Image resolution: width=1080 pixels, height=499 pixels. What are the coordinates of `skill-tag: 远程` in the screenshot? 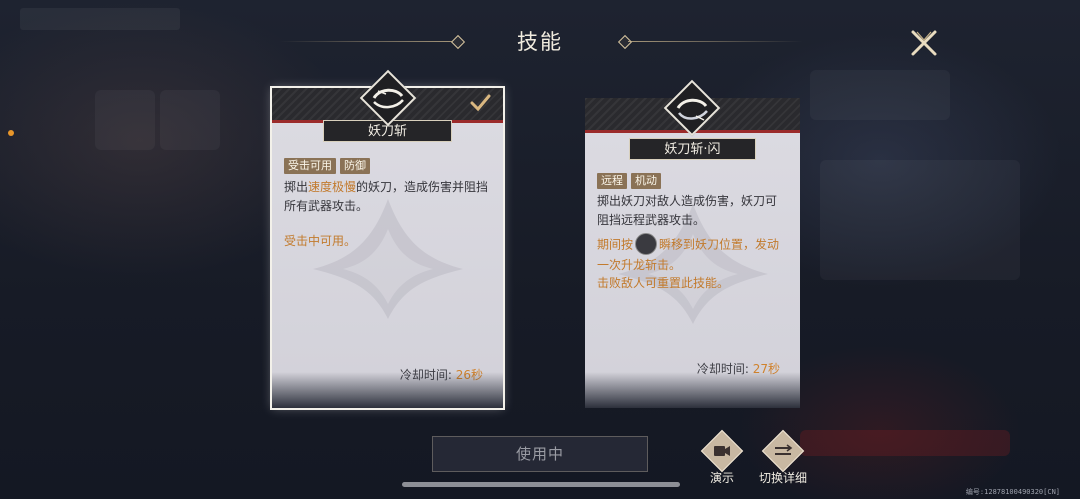 It's located at (612, 181).